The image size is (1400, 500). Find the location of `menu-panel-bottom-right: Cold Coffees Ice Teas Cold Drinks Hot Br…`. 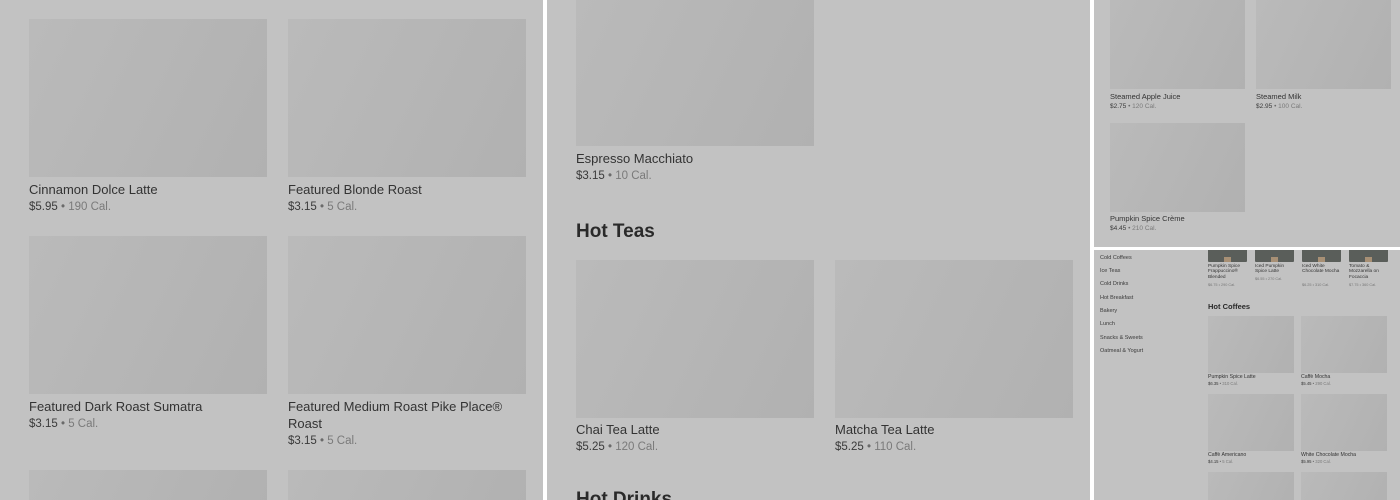

menu-panel-bottom-right: Cold Coffees Ice Teas Cold Drinks Hot Br… is located at coordinates (1247, 375).